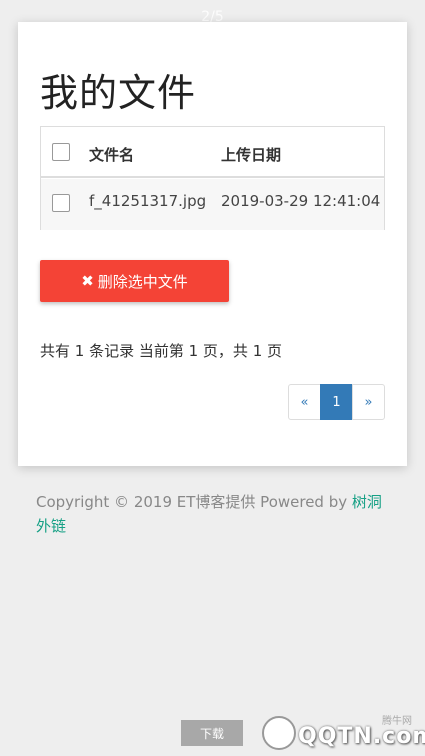  I want to click on copyright-text: Copyright © 2019 ET博客提供 Powered by, so click(194, 502).